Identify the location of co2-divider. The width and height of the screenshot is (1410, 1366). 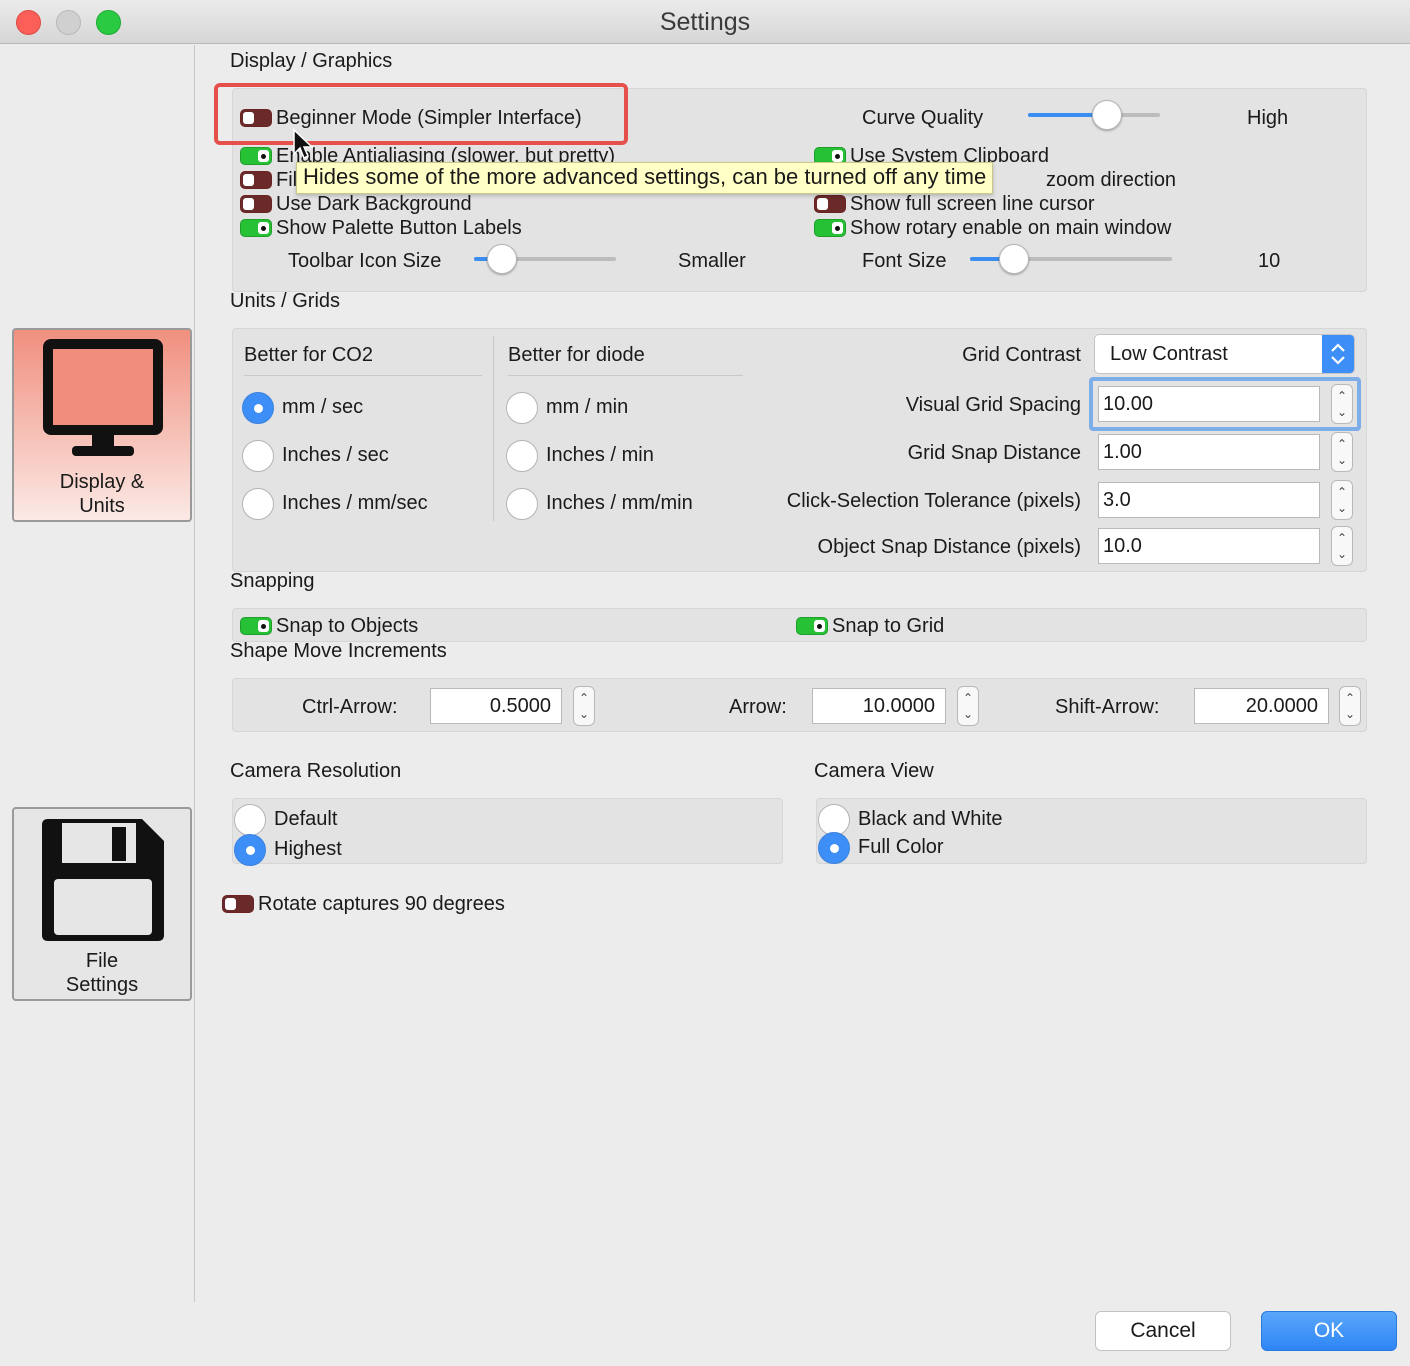
(363, 375).